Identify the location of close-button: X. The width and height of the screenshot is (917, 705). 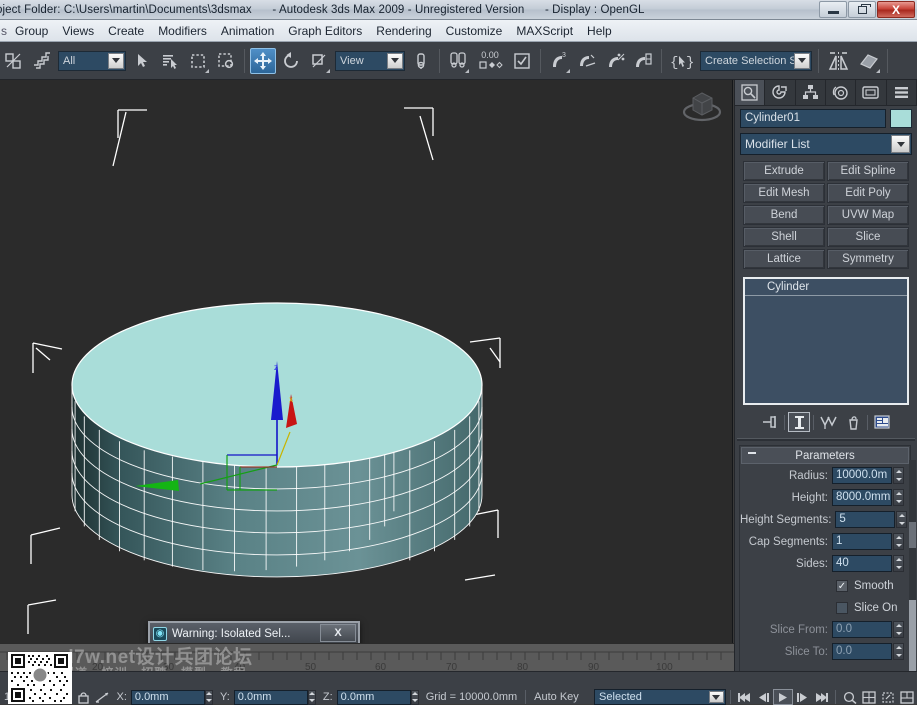
(896, 9).